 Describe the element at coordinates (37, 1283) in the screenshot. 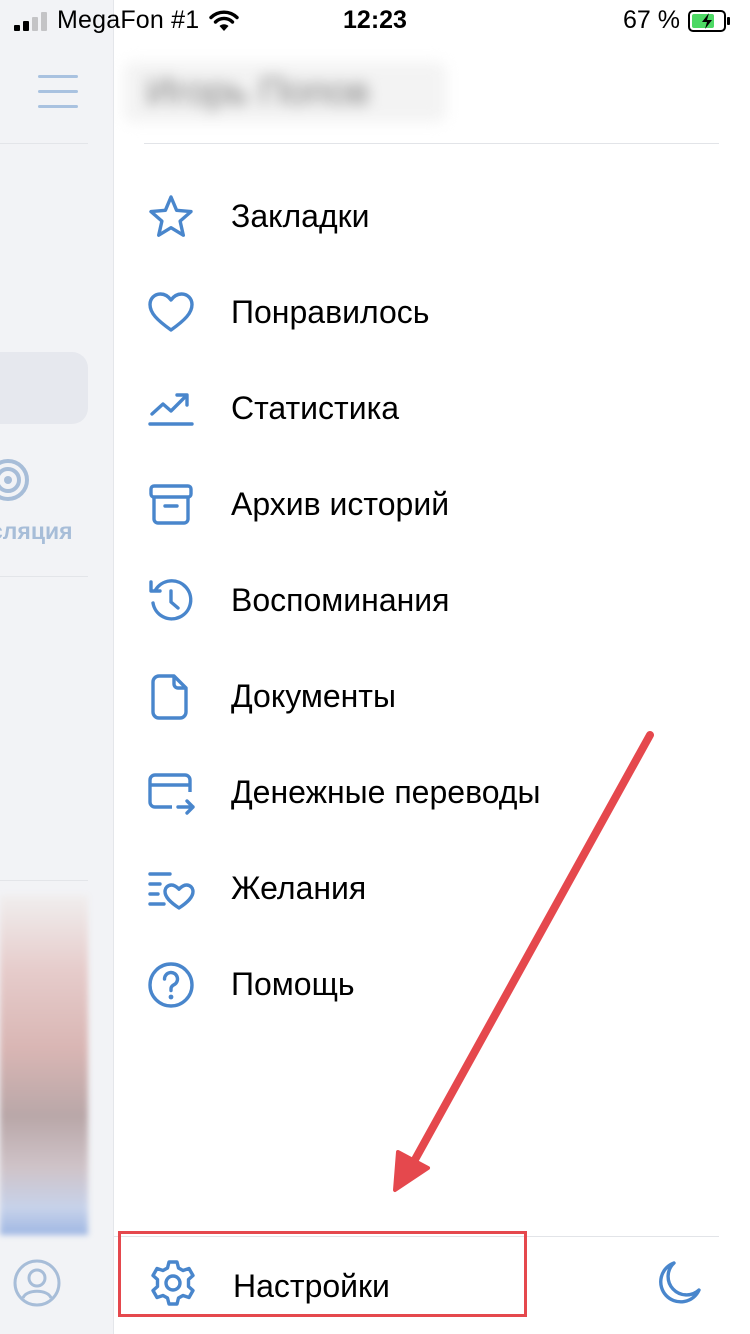

I see `profile-tab-icon` at that location.